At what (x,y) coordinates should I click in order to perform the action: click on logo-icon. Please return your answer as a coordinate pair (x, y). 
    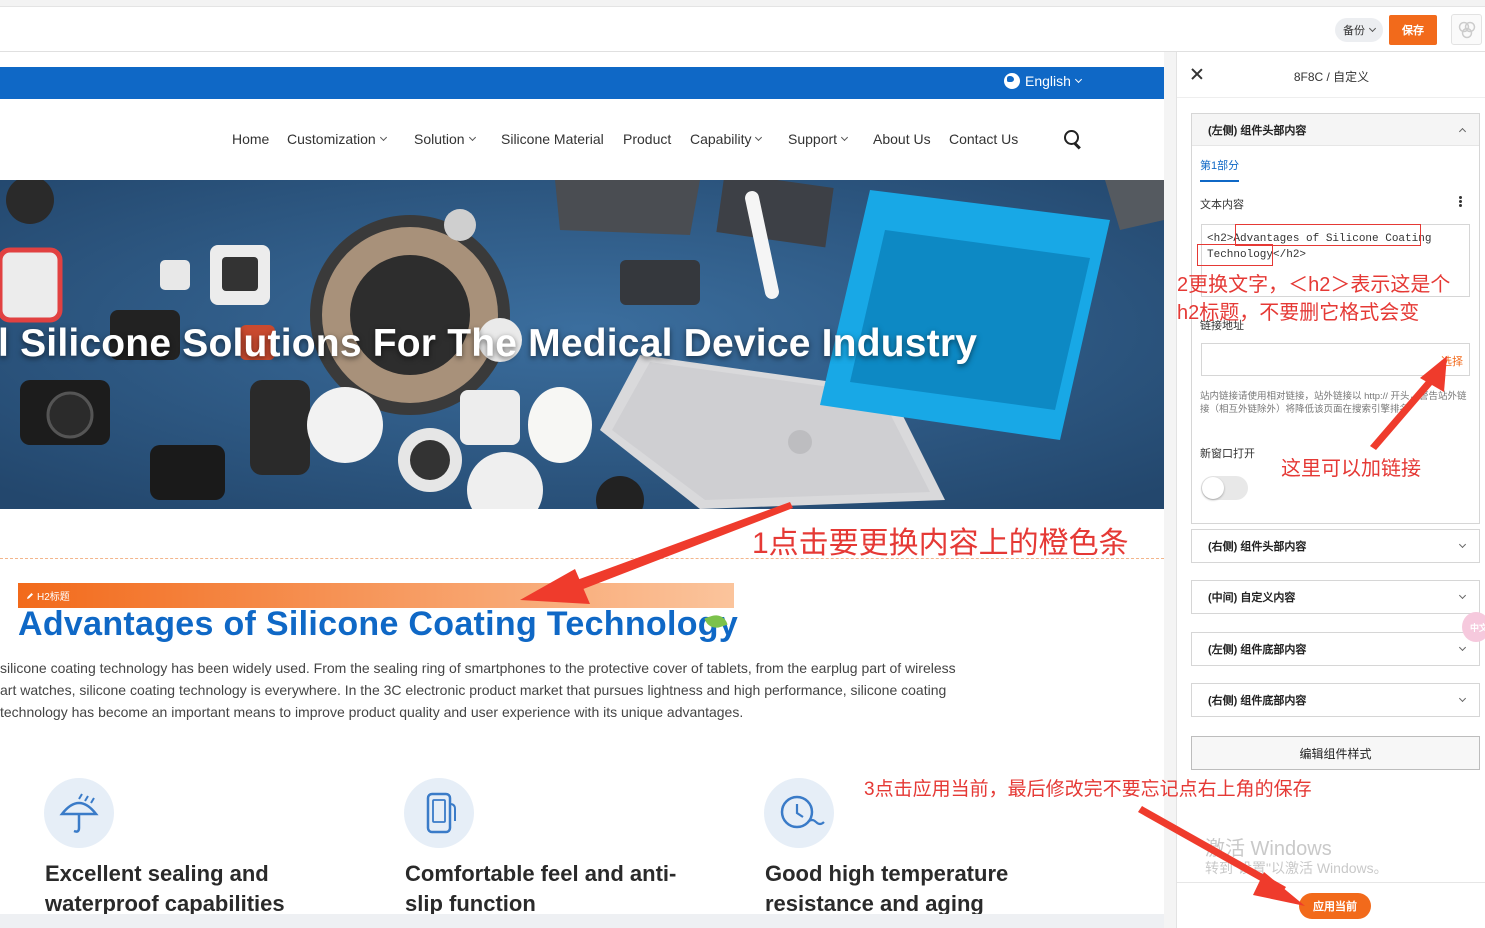
    Looking at the image, I should click on (1466, 29).